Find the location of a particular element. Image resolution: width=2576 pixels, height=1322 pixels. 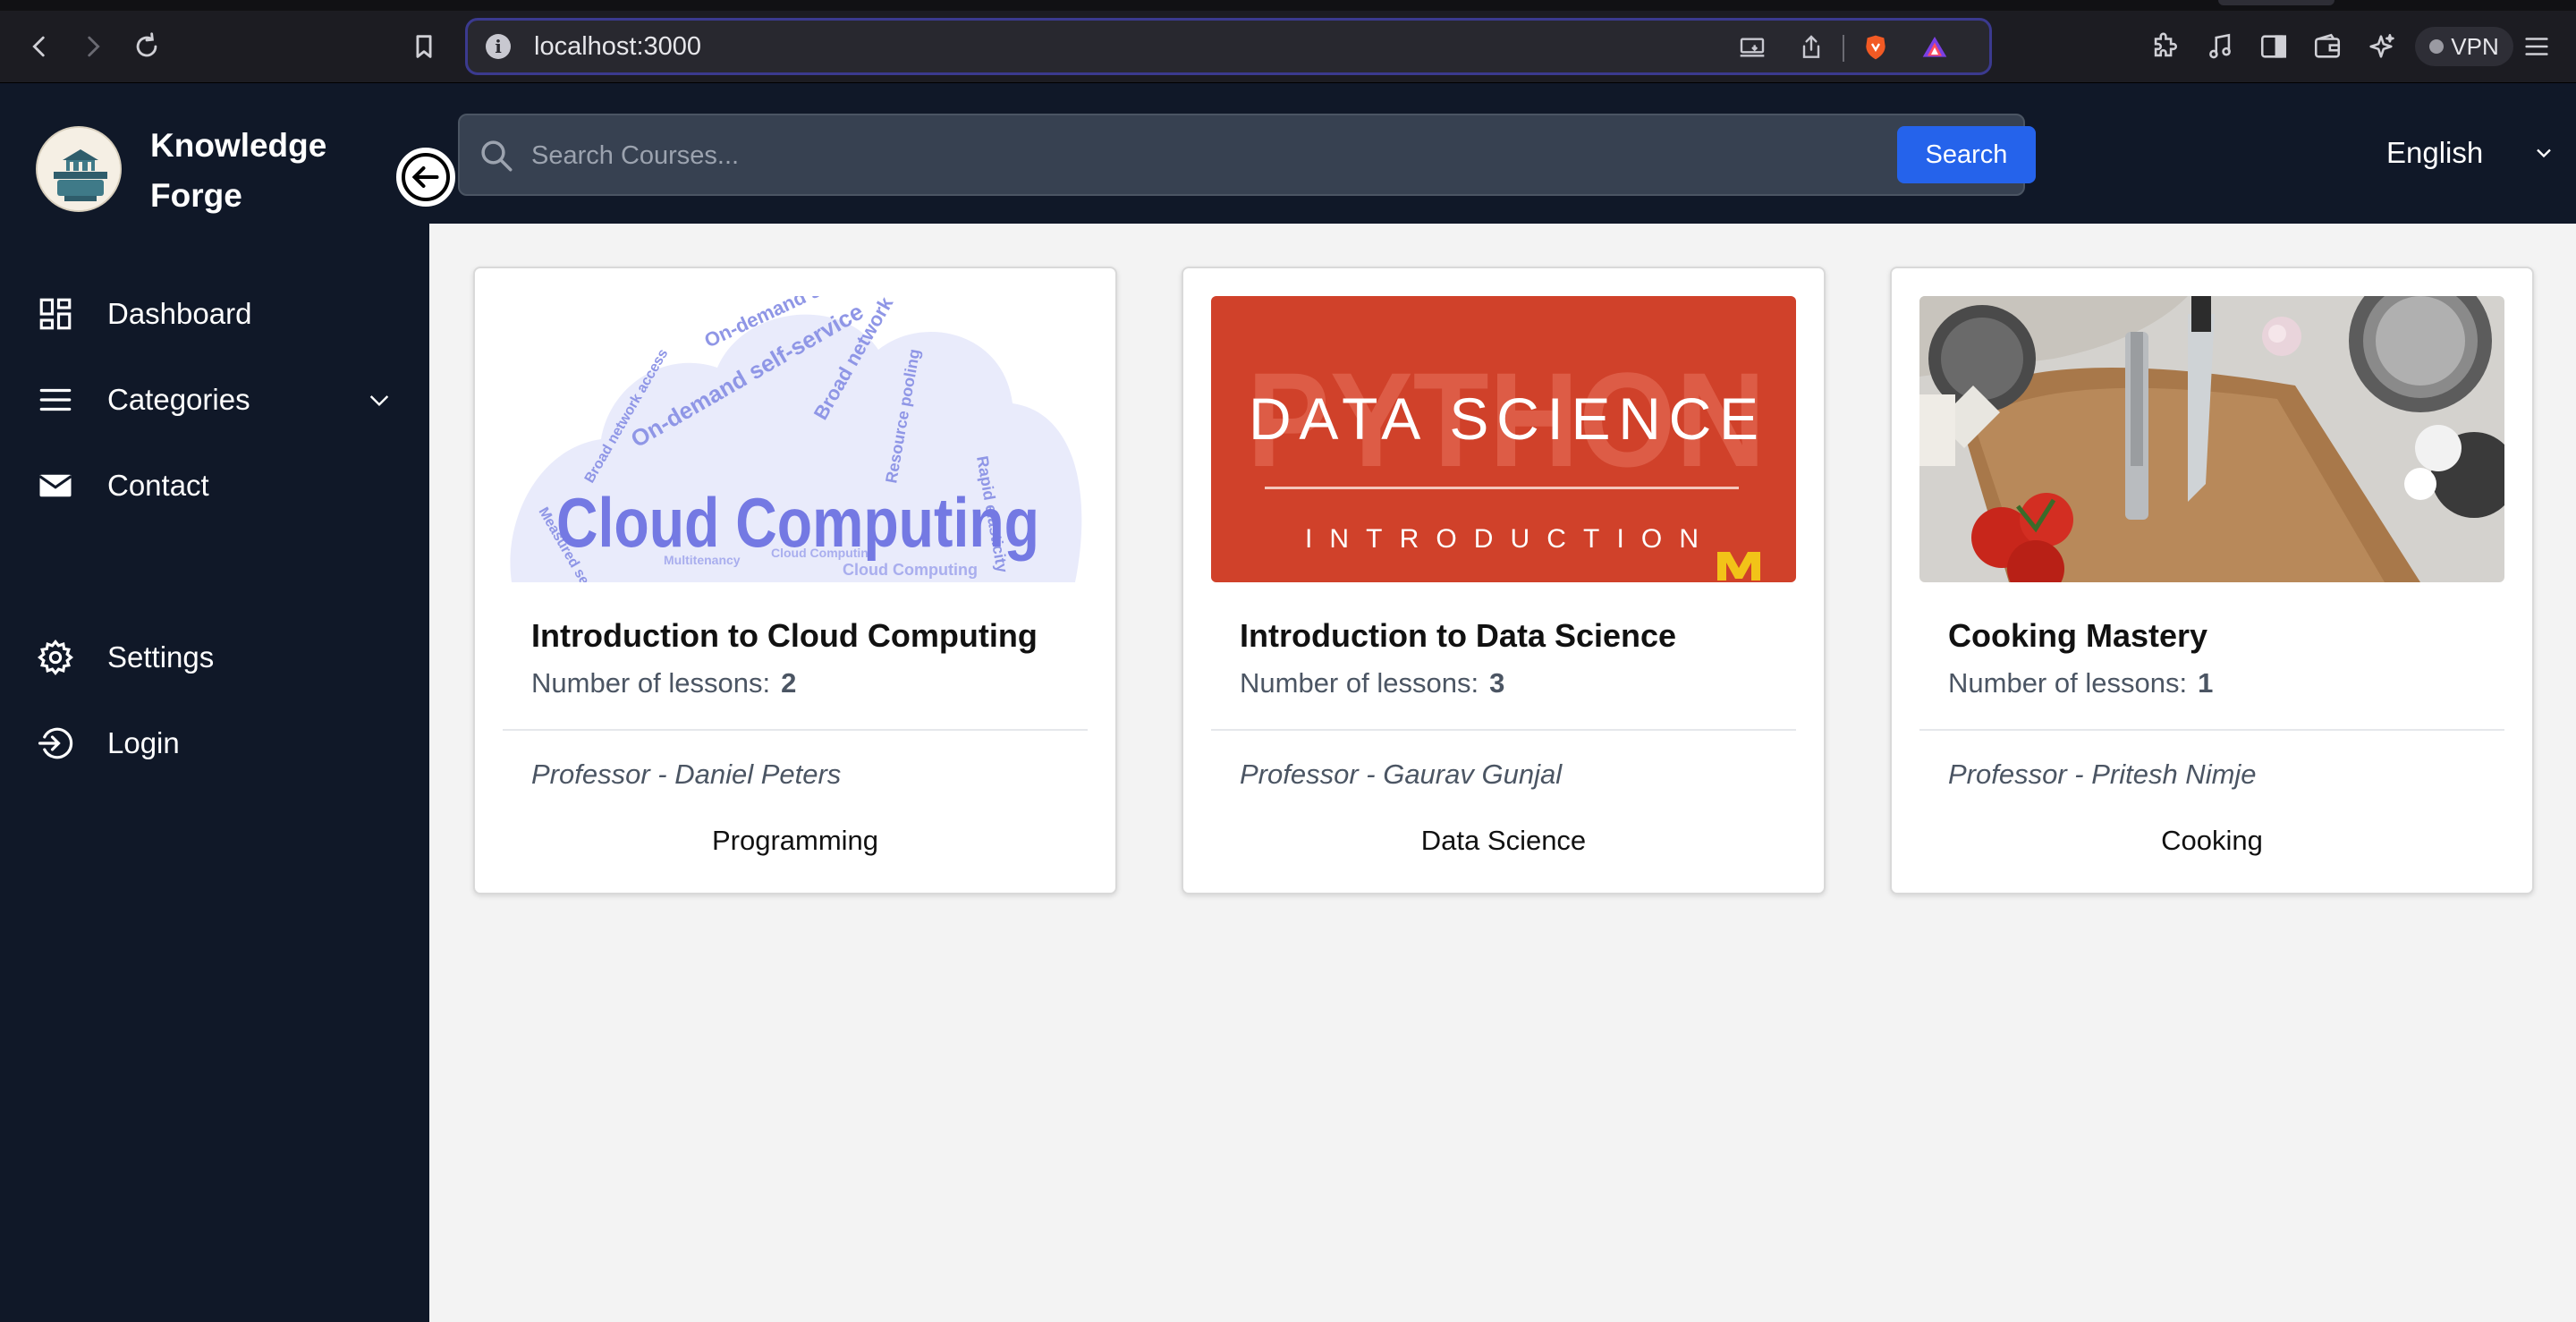

search-button: Search is located at coordinates (1966, 154).